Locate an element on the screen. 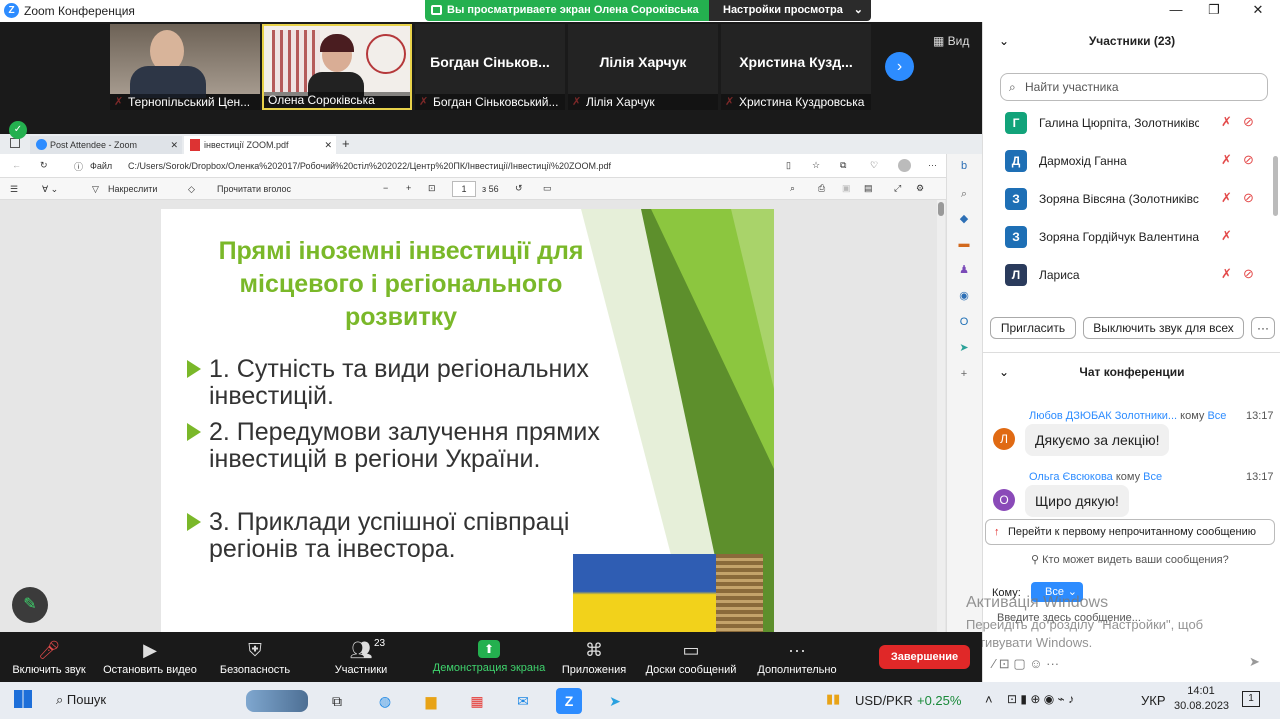 This screenshot has width=1280, height=719. profile-avatar is located at coordinates (904, 165).